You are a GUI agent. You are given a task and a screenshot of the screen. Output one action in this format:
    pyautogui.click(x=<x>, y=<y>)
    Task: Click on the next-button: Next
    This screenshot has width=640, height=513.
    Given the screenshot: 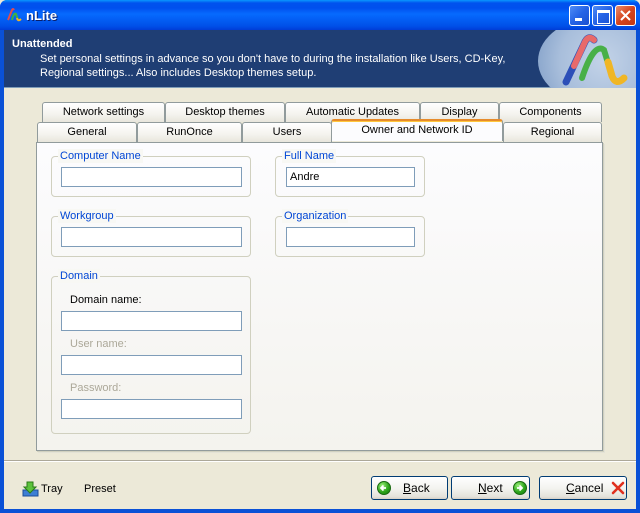 What is the action you would take?
    pyautogui.click(x=490, y=488)
    